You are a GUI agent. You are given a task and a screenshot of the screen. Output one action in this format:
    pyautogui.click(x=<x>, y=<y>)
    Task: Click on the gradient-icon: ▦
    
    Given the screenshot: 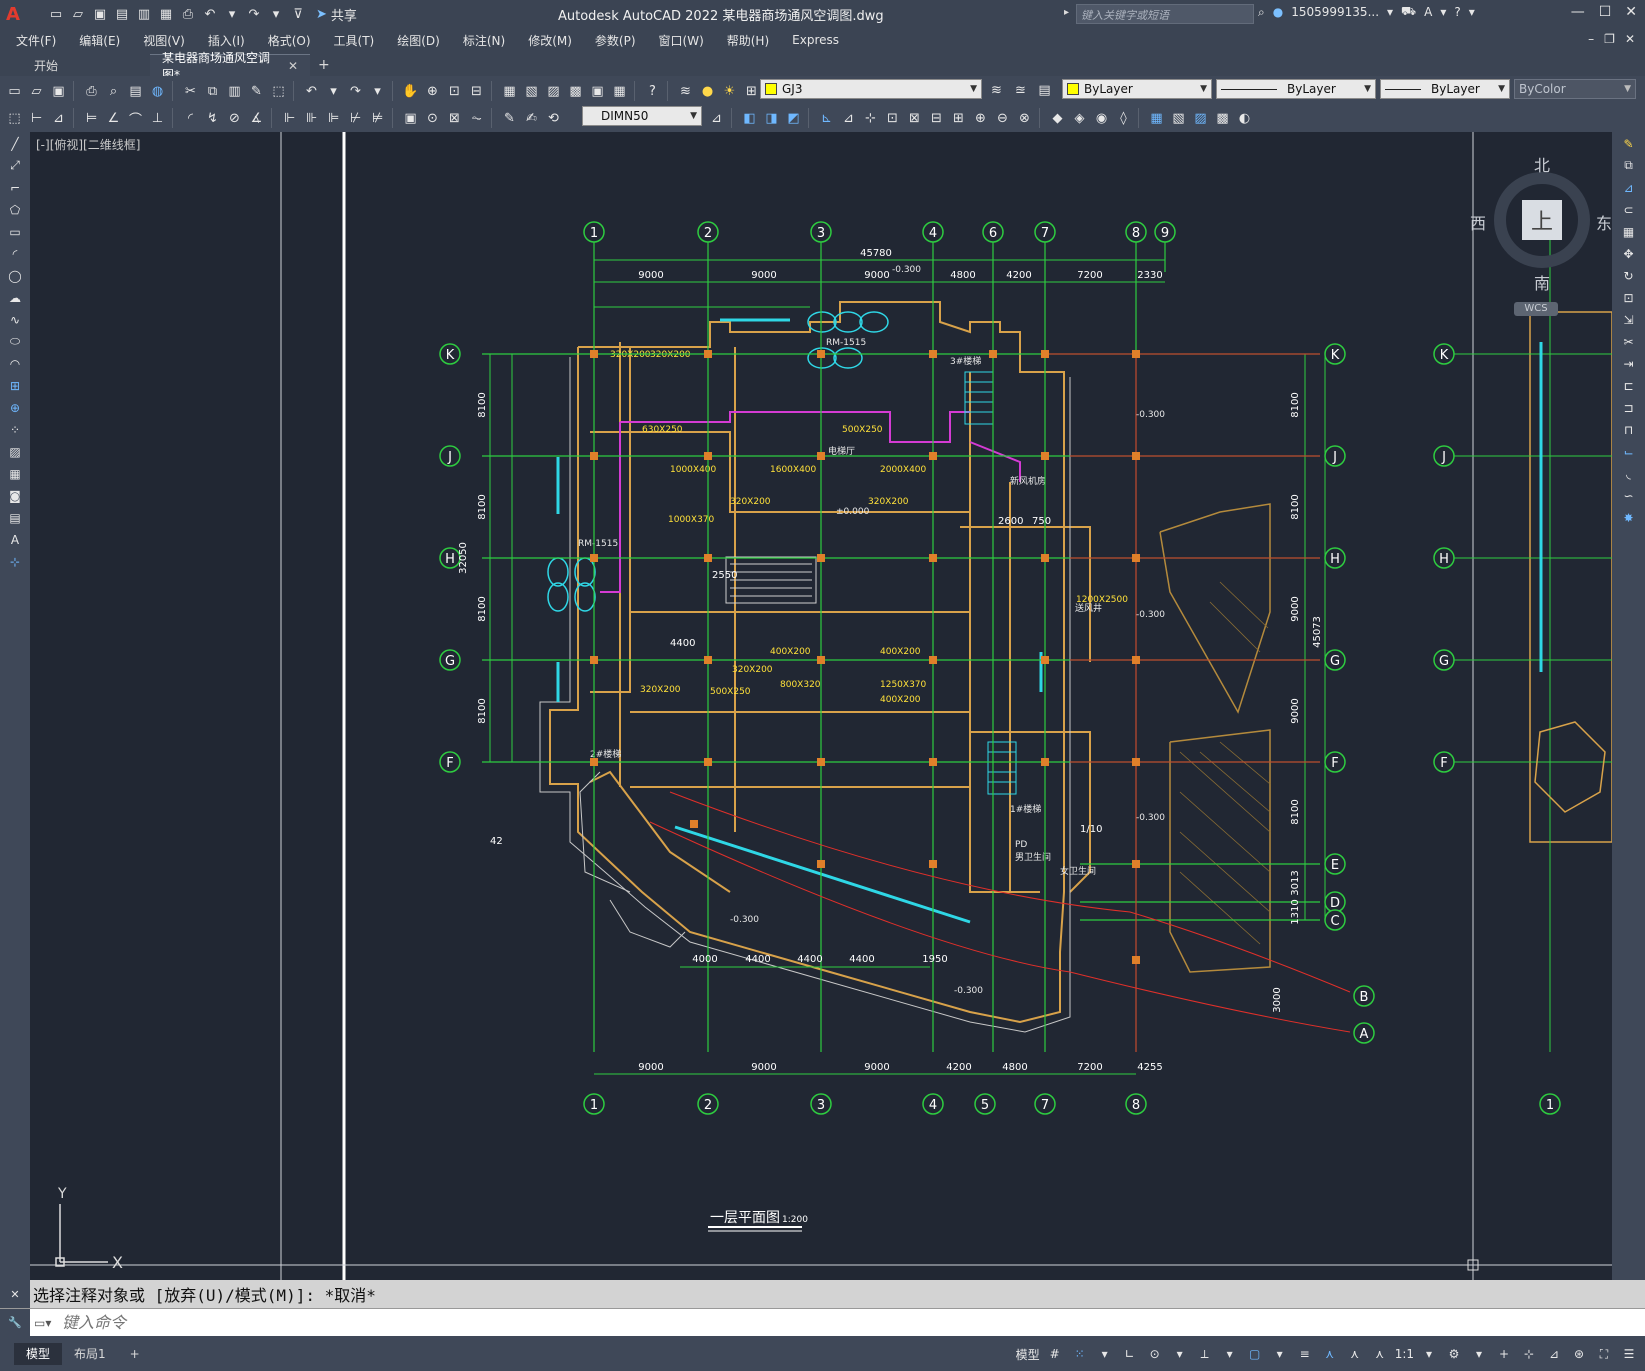 What is the action you would take?
    pyautogui.click(x=15, y=473)
    